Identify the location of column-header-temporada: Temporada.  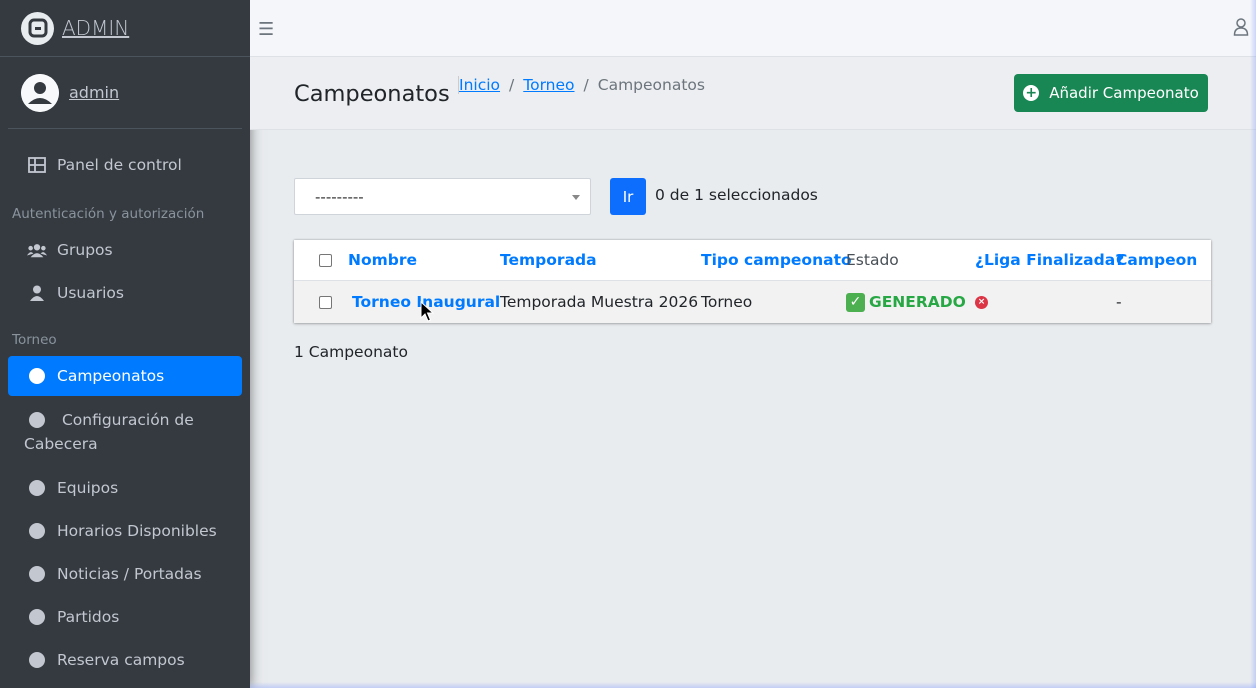
(548, 260).